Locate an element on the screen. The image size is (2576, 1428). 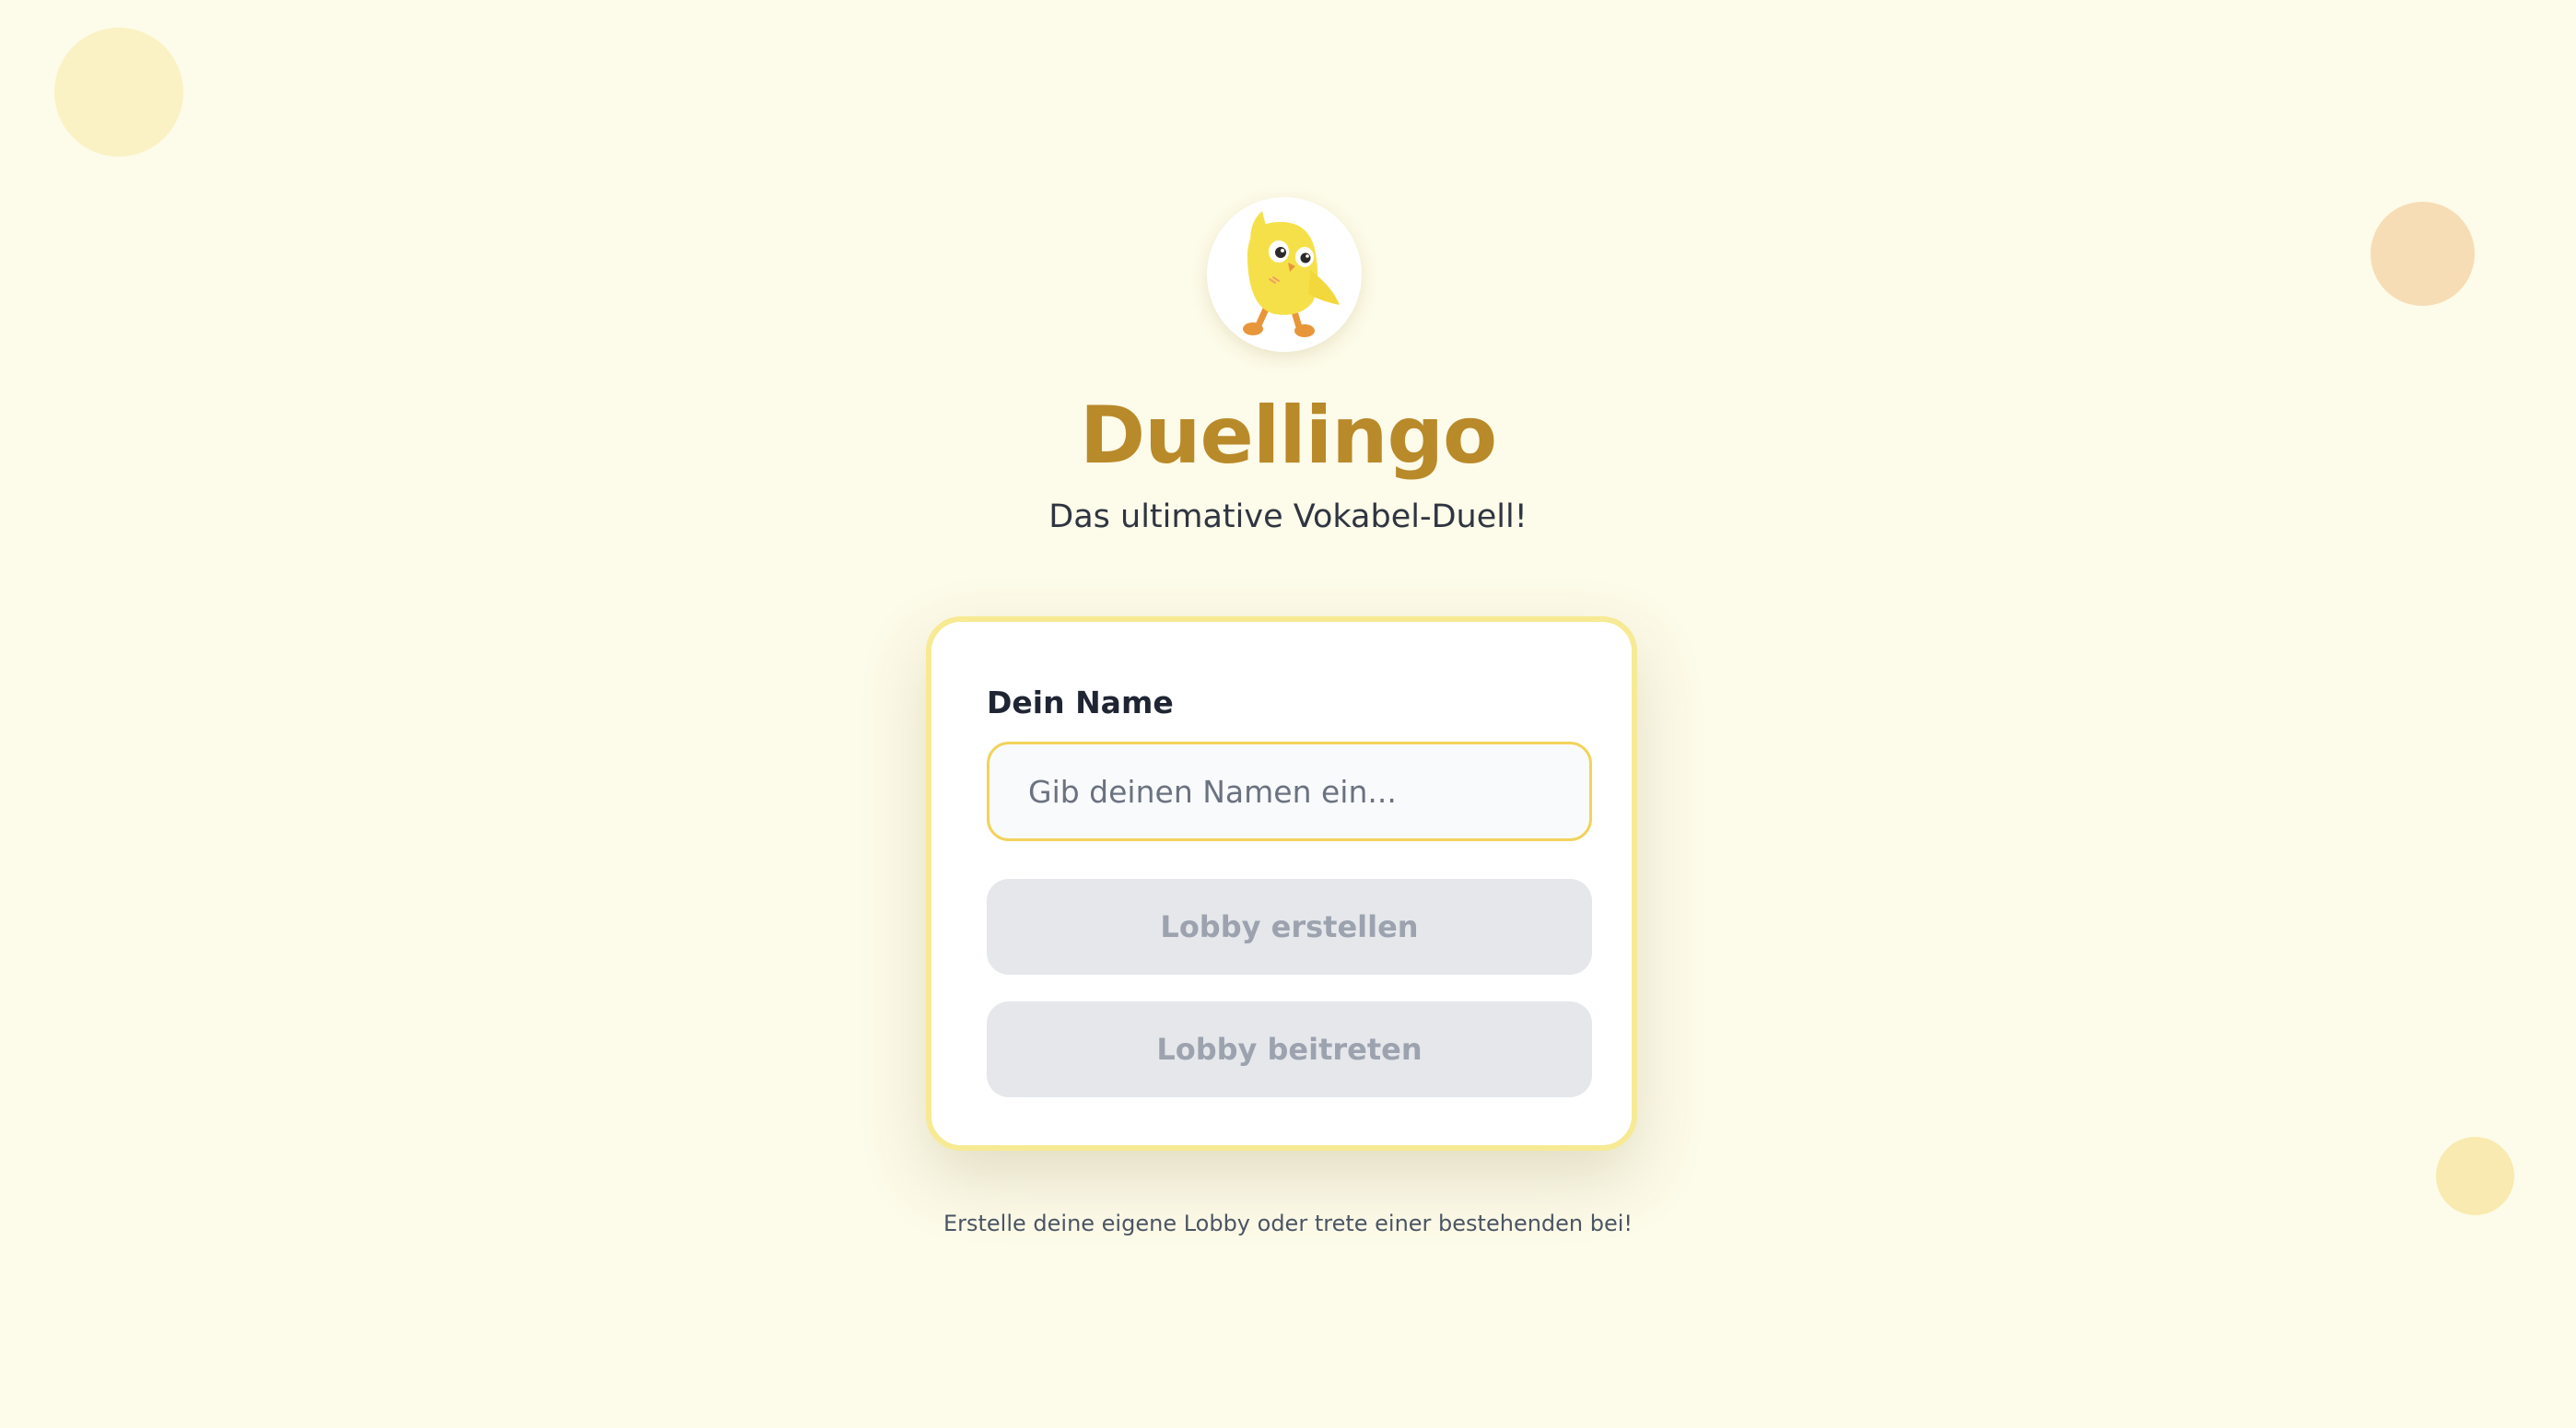
join-lobby-button: Lobby beitreten is located at coordinates (1289, 1049).